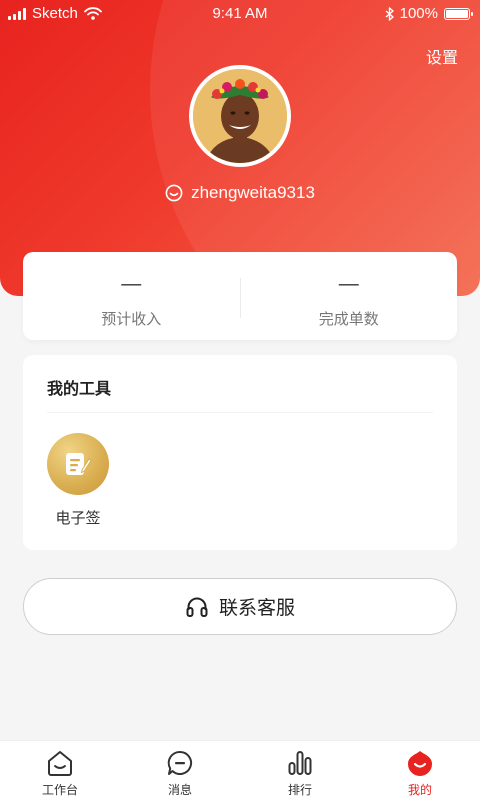  What do you see at coordinates (78, 518) in the screenshot?
I see `tool-label: 电子签` at bounding box center [78, 518].